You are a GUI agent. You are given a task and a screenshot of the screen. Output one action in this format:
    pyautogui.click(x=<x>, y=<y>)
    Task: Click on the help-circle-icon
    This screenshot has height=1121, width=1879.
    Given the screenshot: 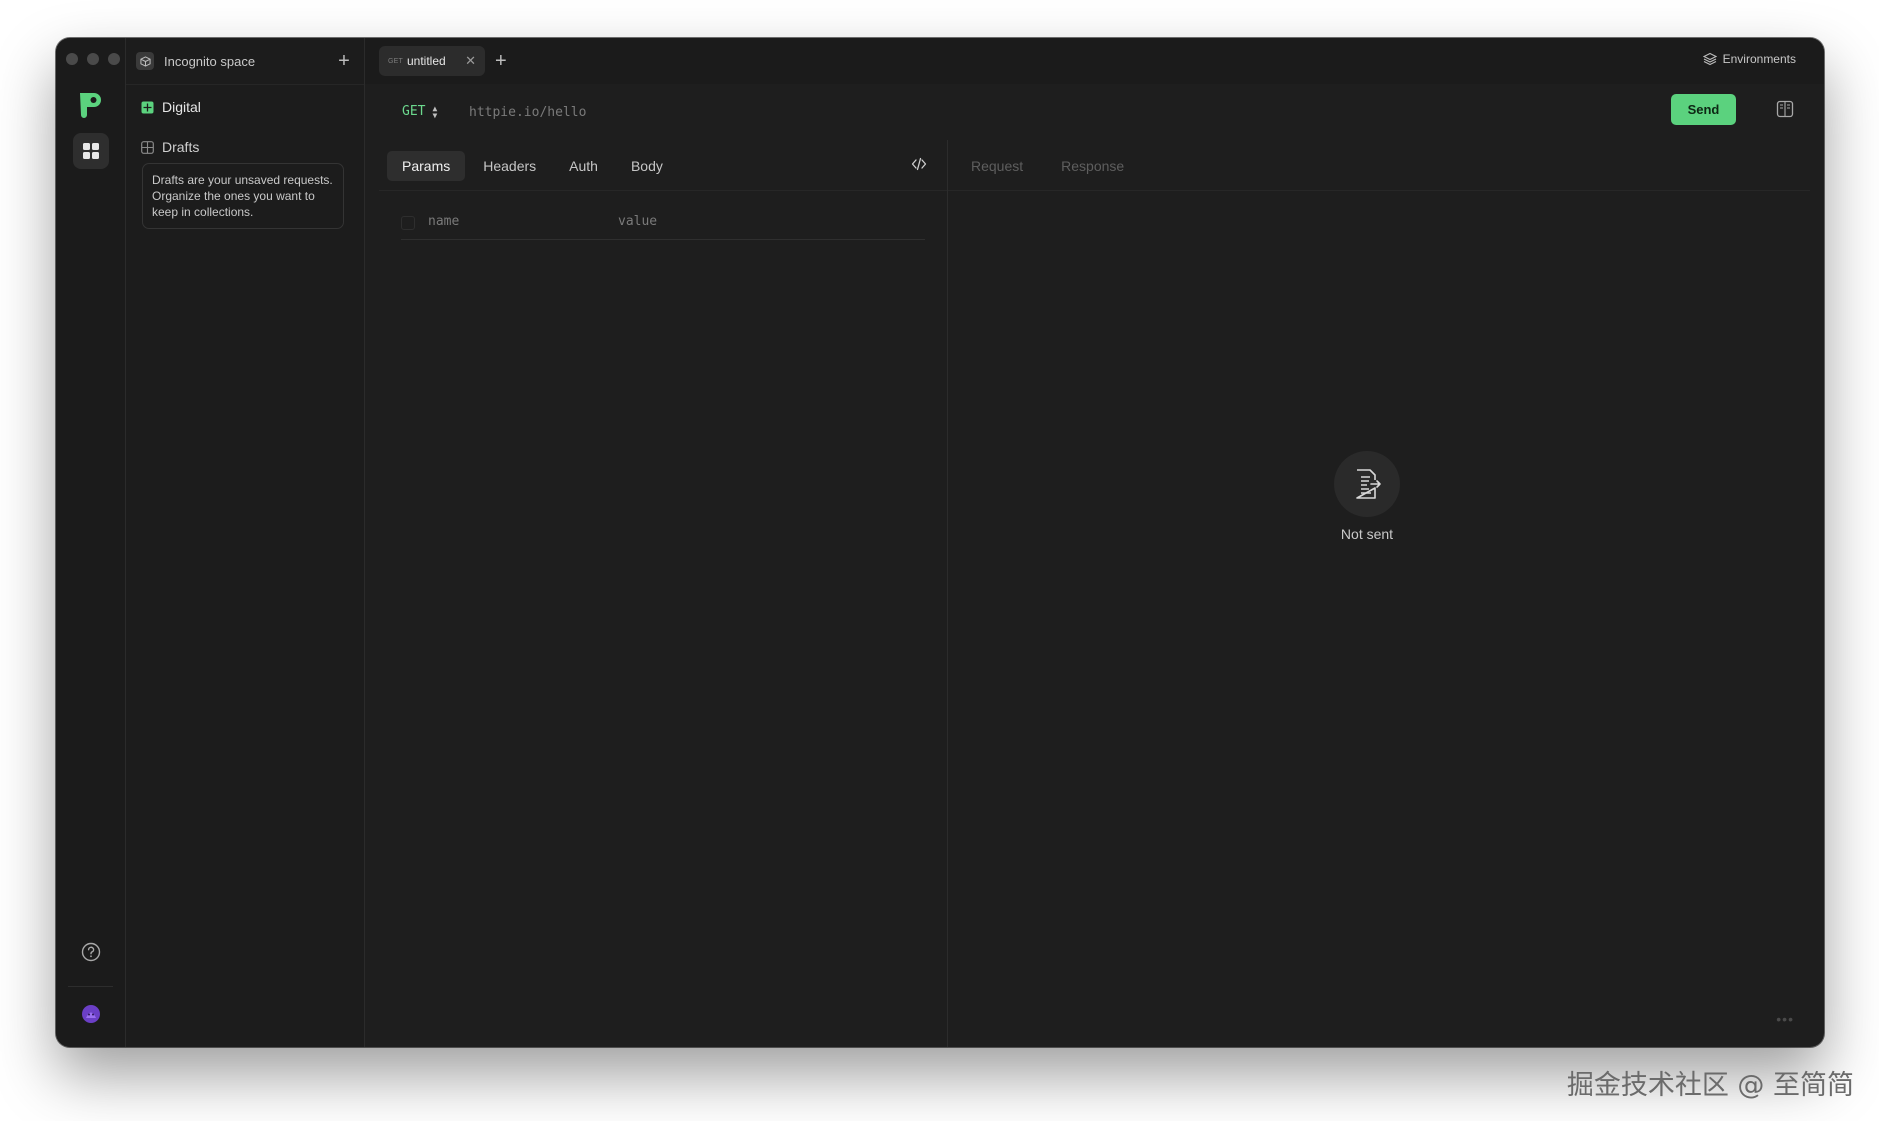 What is the action you would take?
    pyautogui.click(x=91, y=952)
    